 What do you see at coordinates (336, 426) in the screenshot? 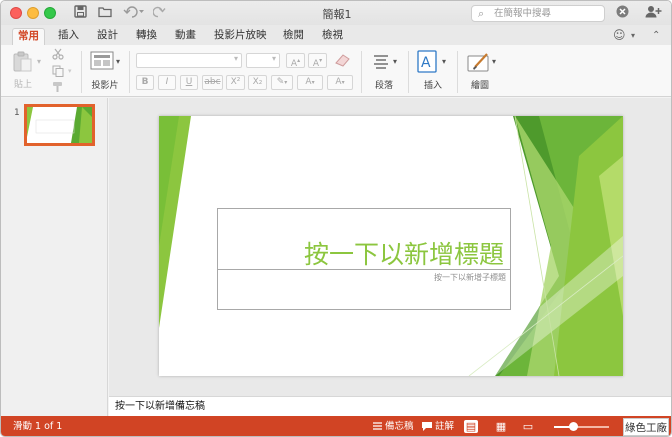
I see `status-bar: 滑動 1 of 1 備忘稿 註解 ▤ ▦ ▭ 綠色工廠` at bounding box center [336, 426].